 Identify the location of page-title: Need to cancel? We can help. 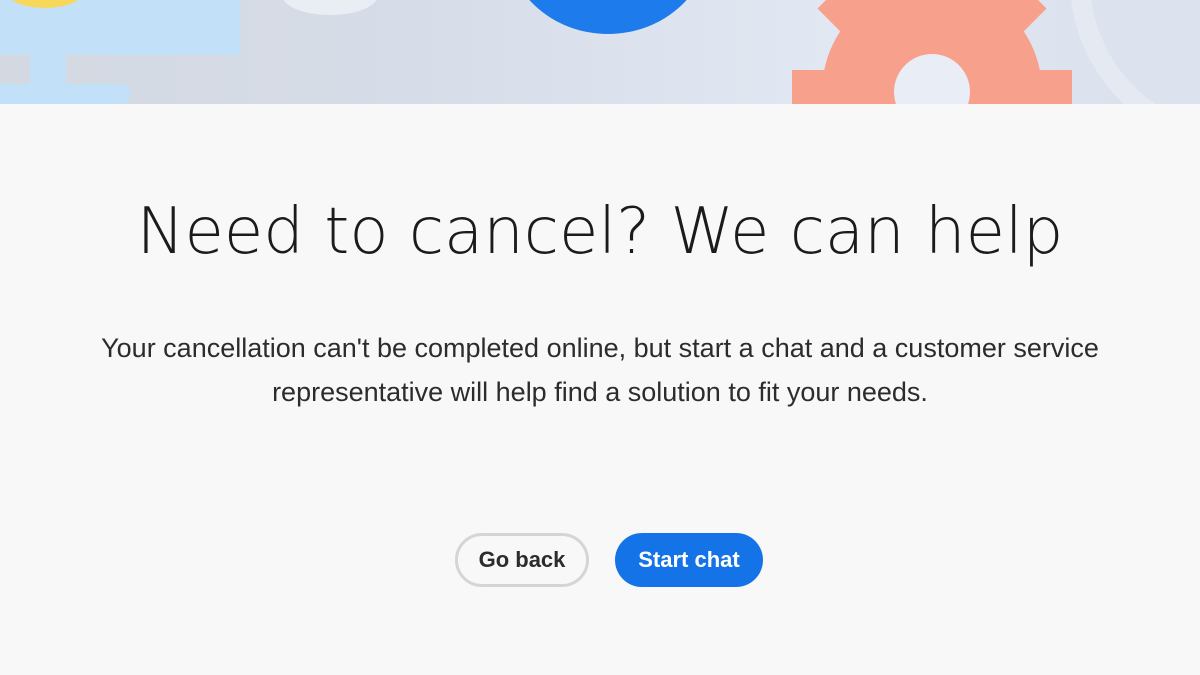
(600, 232).